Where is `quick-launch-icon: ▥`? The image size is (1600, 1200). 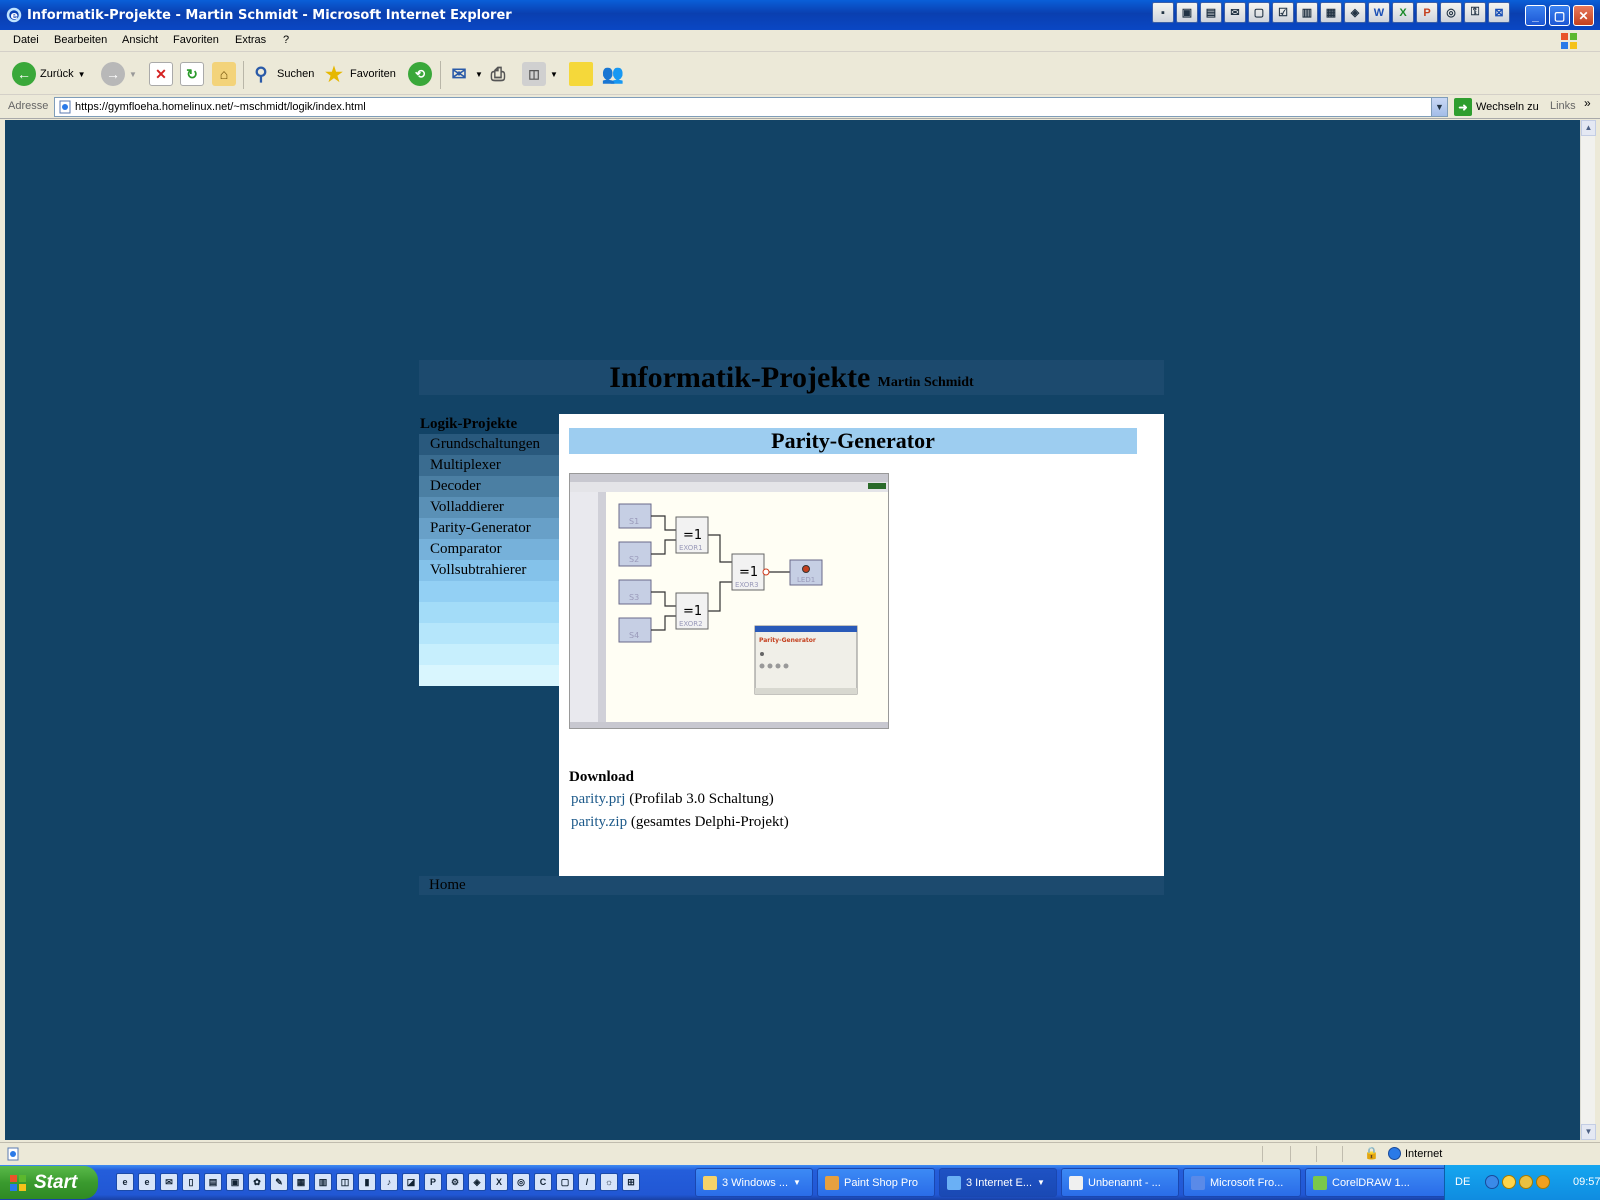
quick-launch-icon: ▥ is located at coordinates (323, 1182).